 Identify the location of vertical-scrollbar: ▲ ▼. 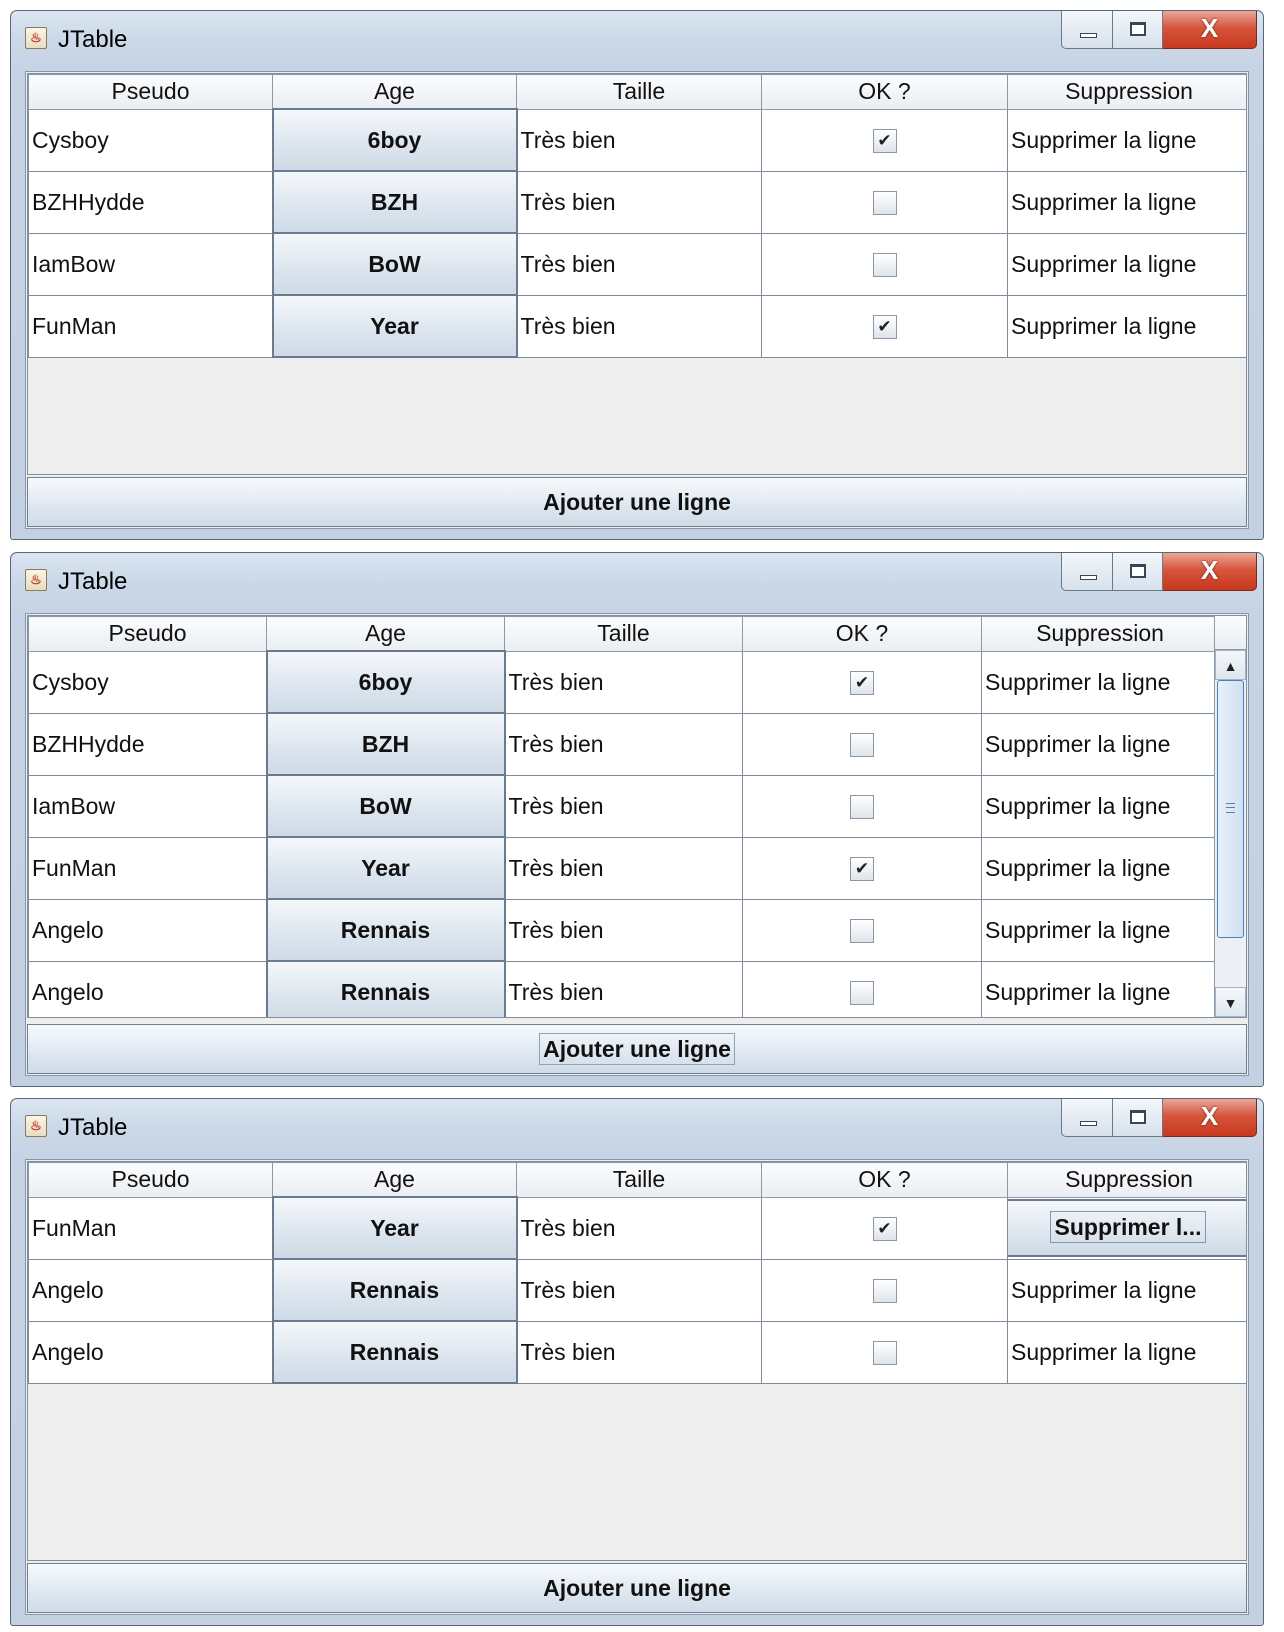
(1230, 816).